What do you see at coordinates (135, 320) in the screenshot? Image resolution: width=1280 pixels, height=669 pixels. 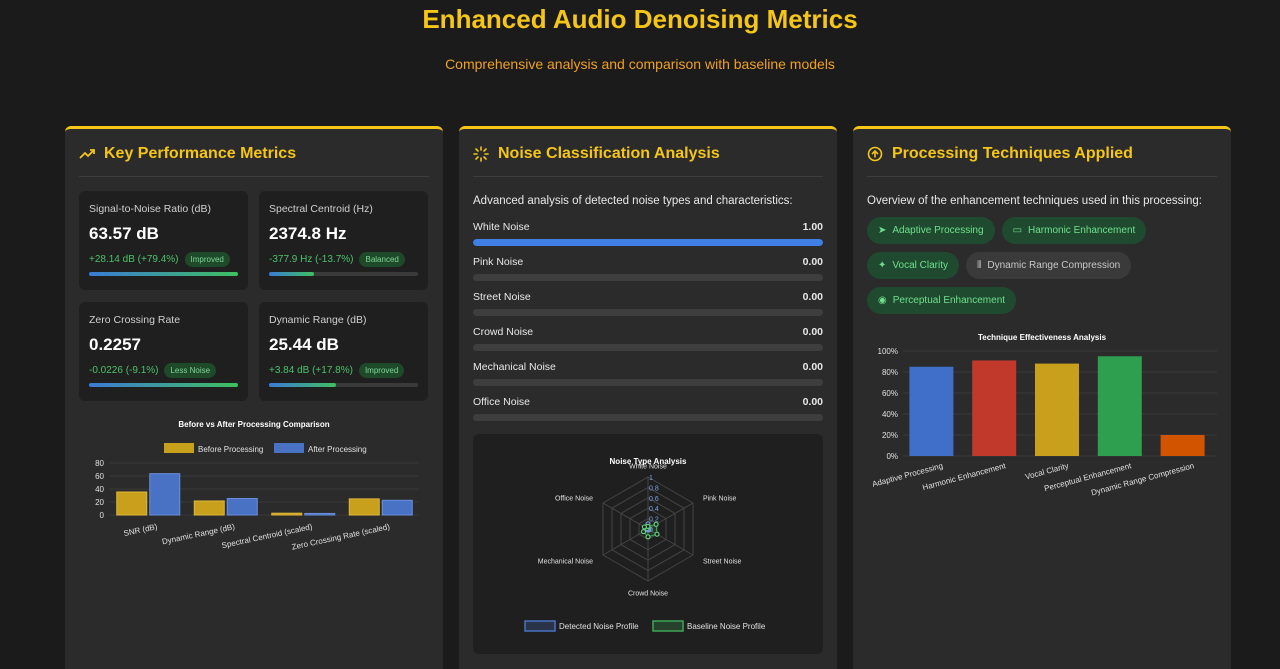 I see `metric-label: Zero Crossing Rate` at bounding box center [135, 320].